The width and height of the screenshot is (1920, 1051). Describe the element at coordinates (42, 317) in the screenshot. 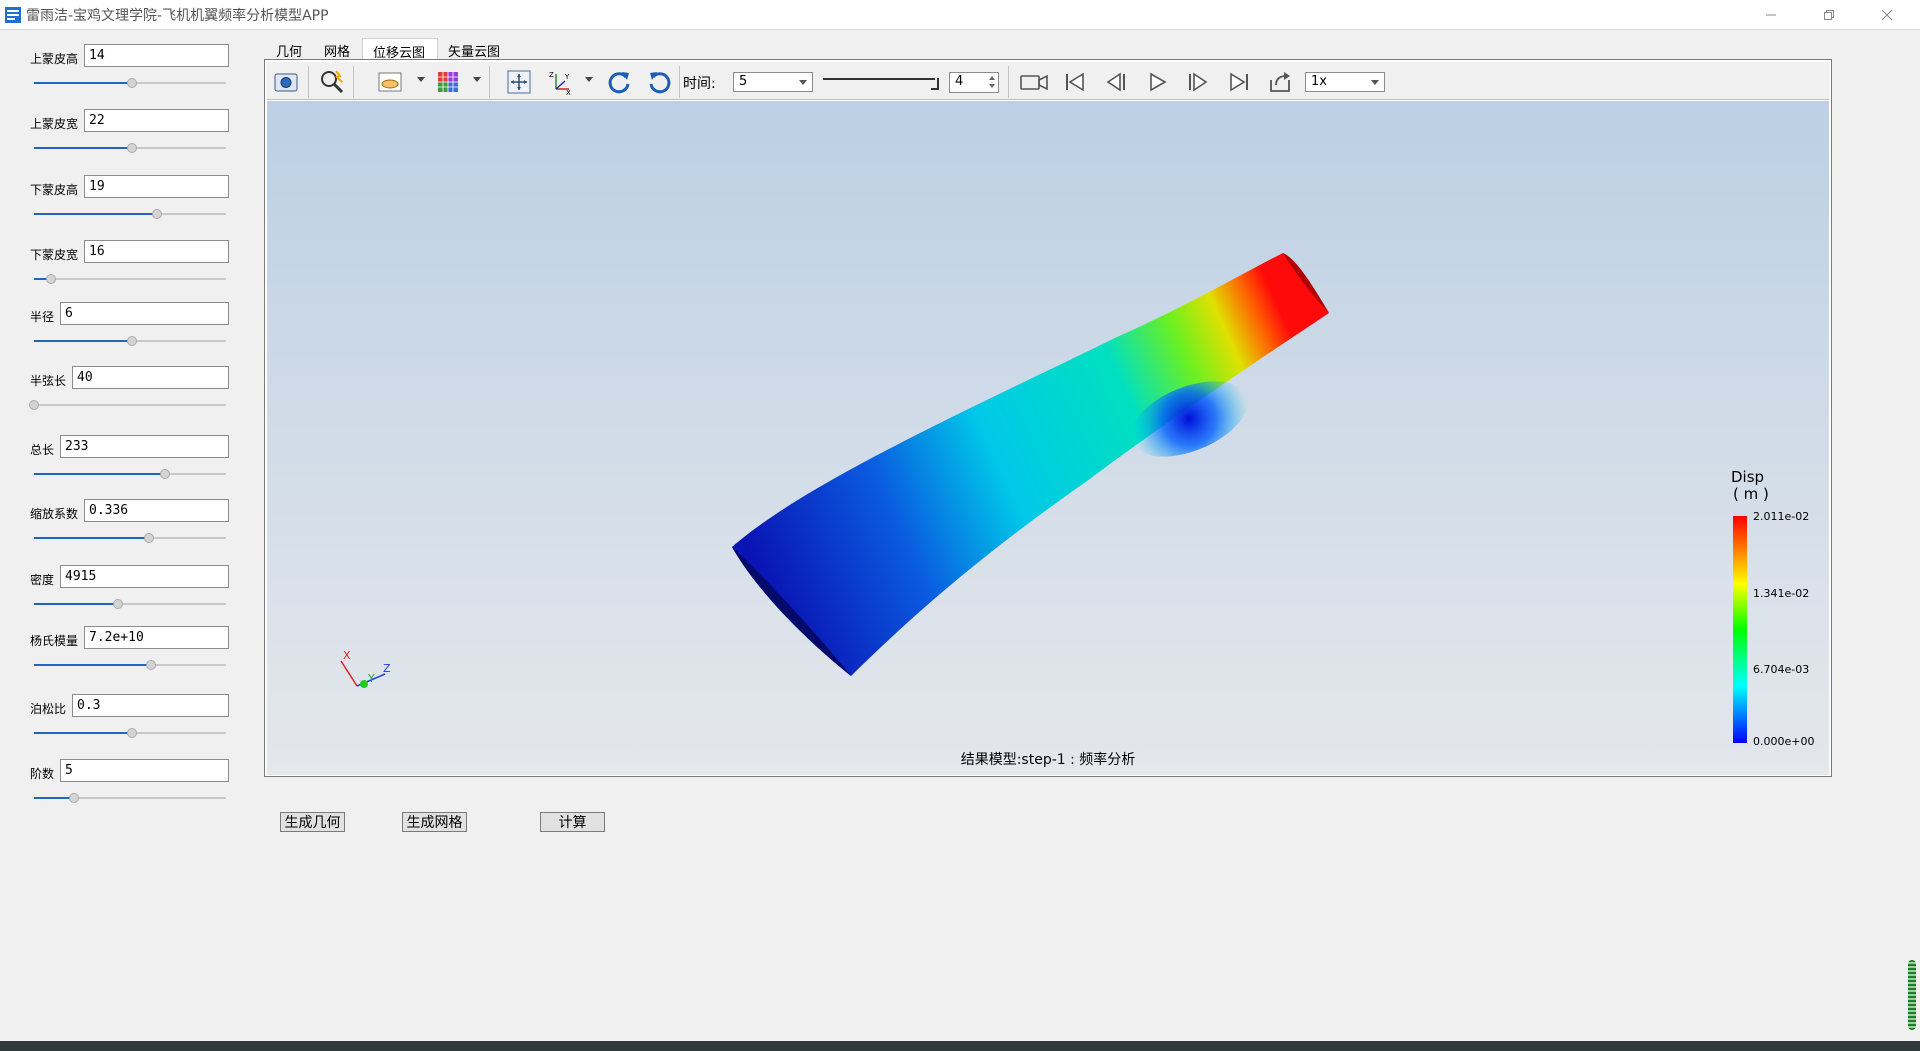

I see `param-label: 半径` at that location.